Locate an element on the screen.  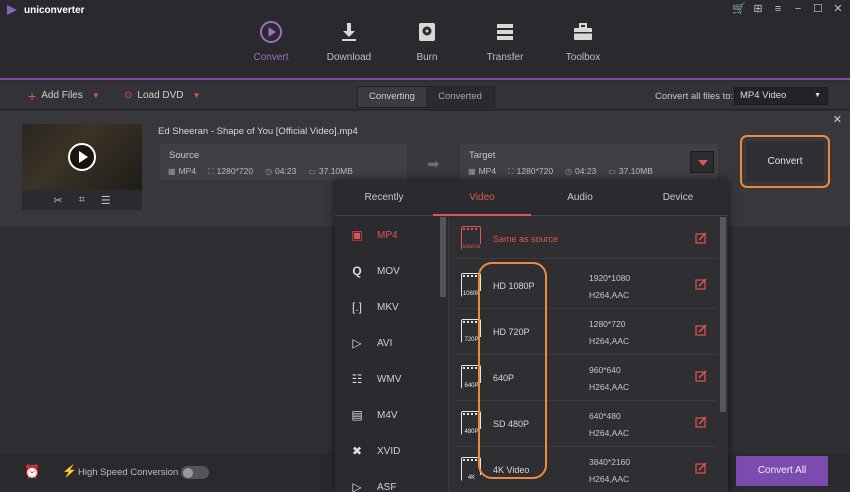
m4v-icon: ▤ is located at coordinates (357, 415).